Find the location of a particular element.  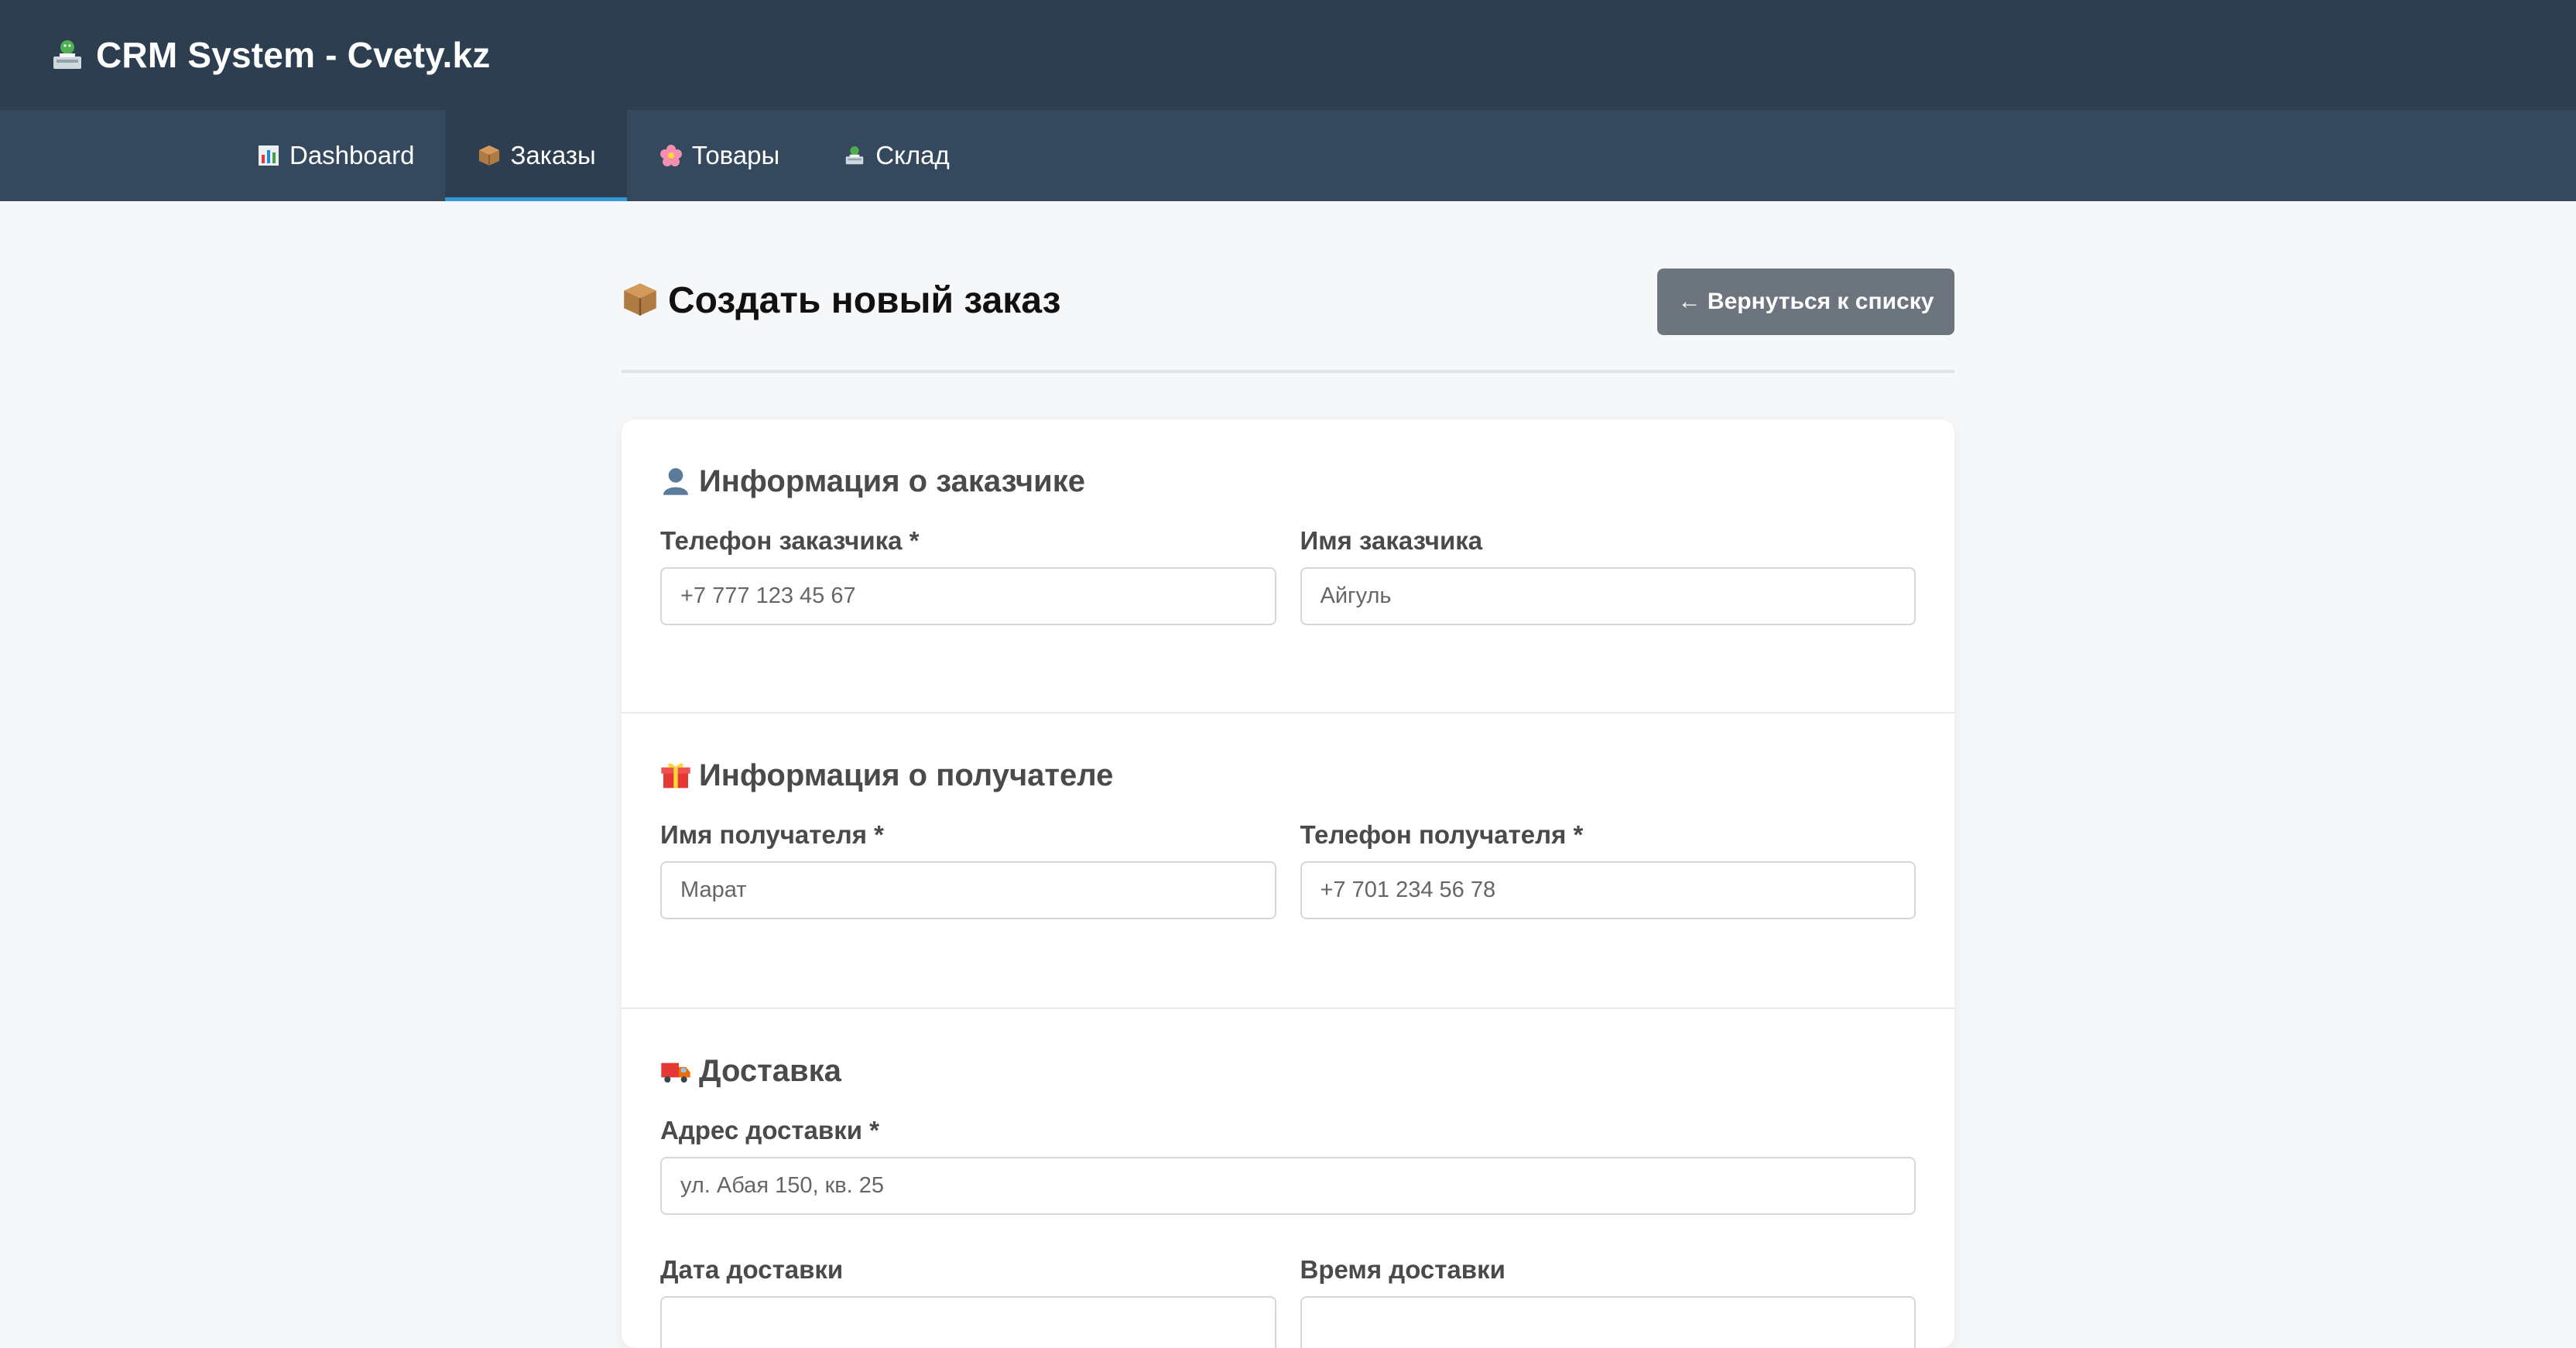

delivery-datetime-row: Дата доставки Время доставки is located at coordinates (1288, 1301).